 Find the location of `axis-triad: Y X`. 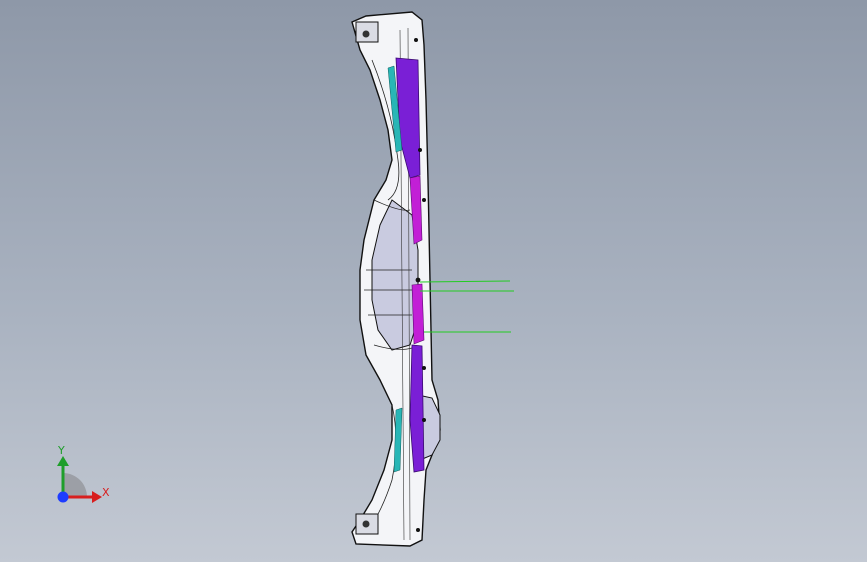

axis-triad: Y X is located at coordinates (80, 475).